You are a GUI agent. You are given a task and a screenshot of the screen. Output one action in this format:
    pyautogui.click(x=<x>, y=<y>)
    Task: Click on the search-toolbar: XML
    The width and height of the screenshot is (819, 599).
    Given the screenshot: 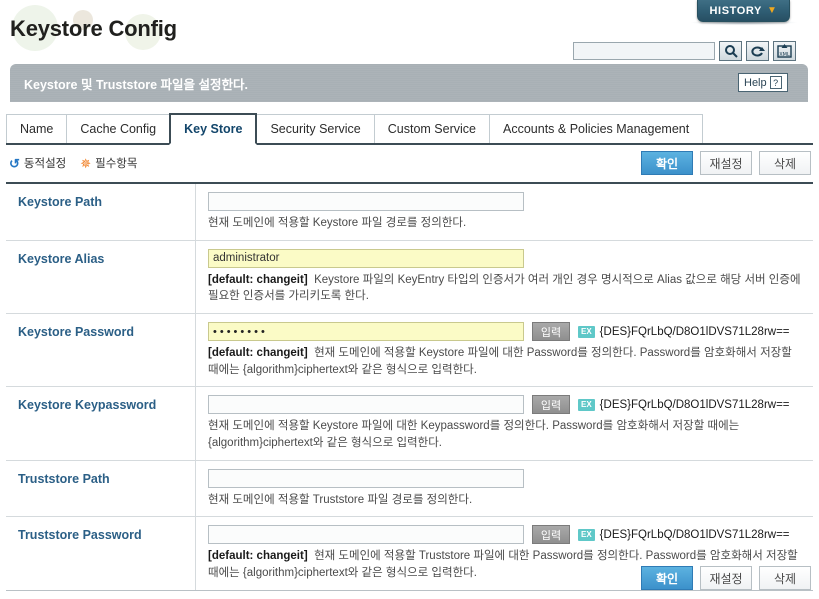 What is the action you would take?
    pyautogui.click(x=684, y=51)
    